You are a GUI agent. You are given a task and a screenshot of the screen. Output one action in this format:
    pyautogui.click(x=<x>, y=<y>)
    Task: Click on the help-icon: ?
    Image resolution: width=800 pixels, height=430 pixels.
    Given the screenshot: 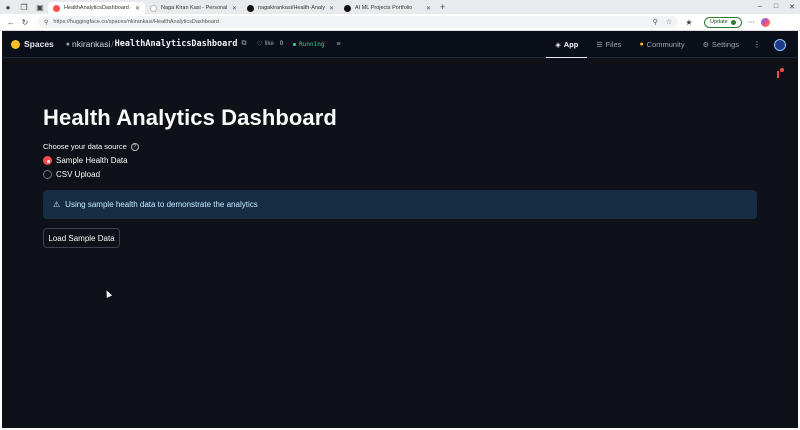 What is the action you would take?
    pyautogui.click(x=134, y=146)
    